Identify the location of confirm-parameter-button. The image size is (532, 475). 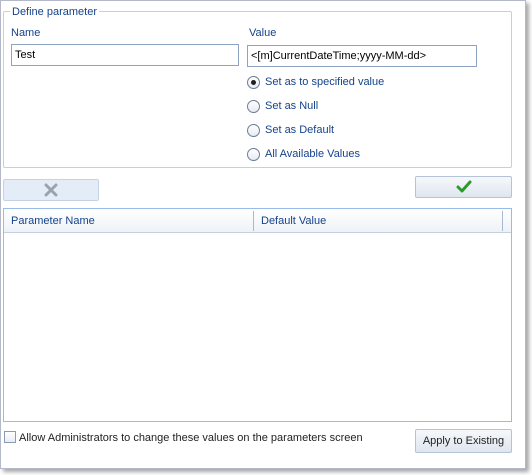
(463, 187).